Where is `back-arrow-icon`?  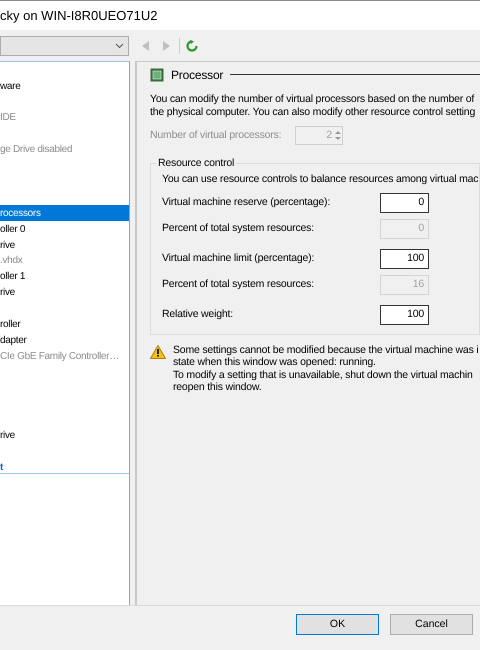 back-arrow-icon is located at coordinates (146, 45).